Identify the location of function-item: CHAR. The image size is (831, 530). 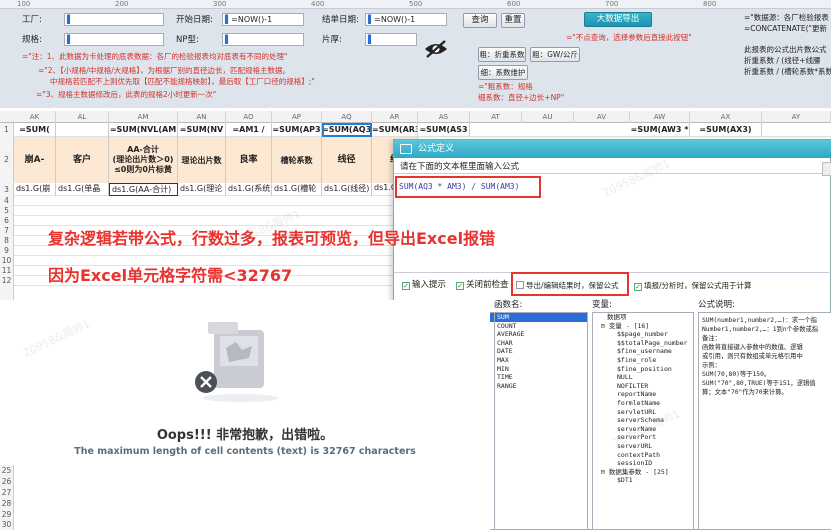
(541, 343).